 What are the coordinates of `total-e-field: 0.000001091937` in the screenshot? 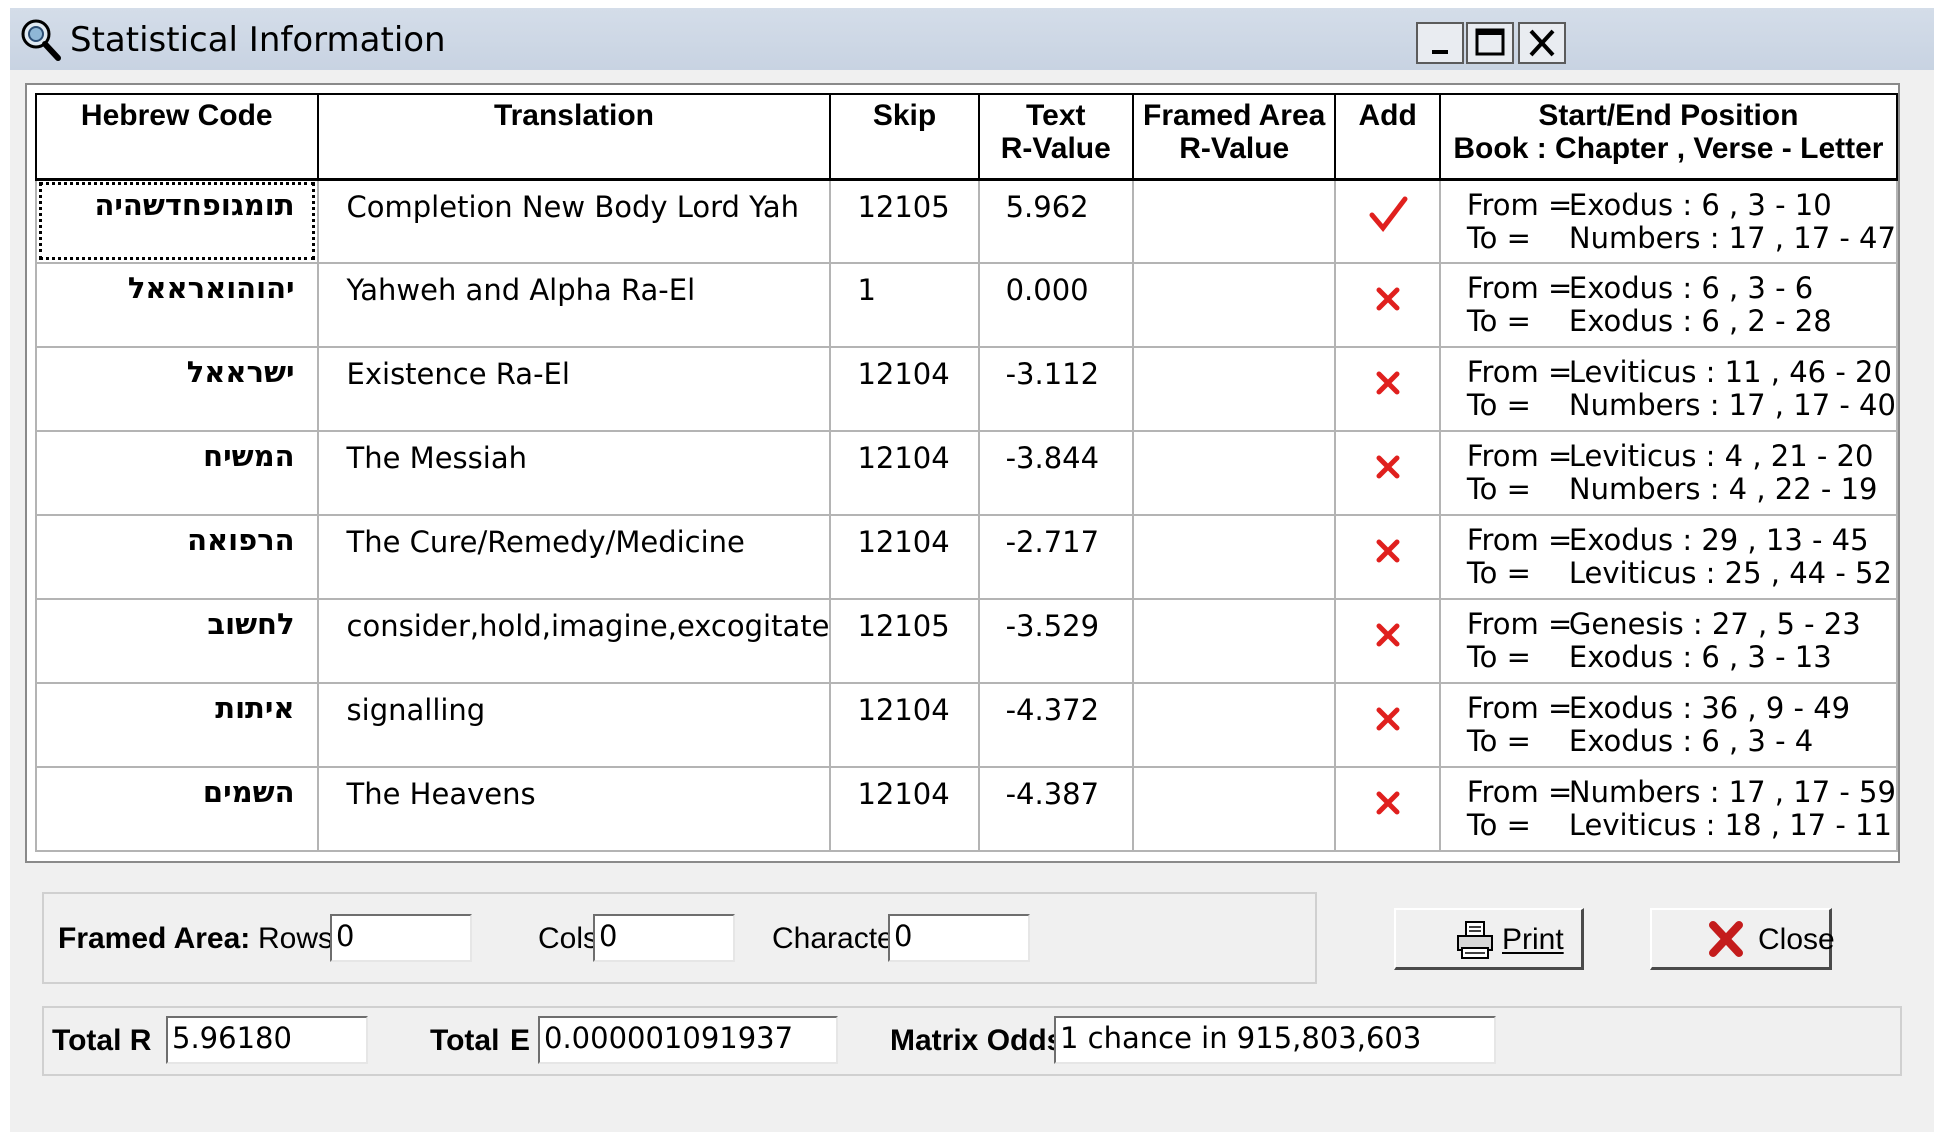 It's located at (688, 1040).